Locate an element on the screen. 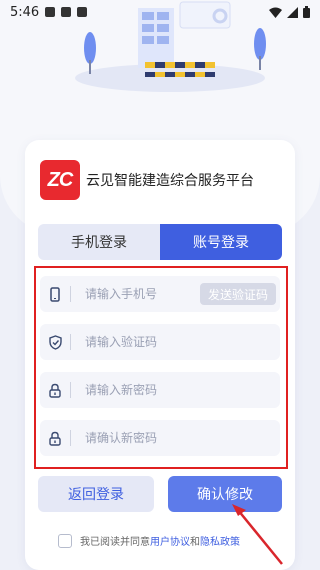 The image size is (320, 570). agreement-row: 我已阅读并同意 用户协议 和 隐私政策 is located at coordinates (149, 540).